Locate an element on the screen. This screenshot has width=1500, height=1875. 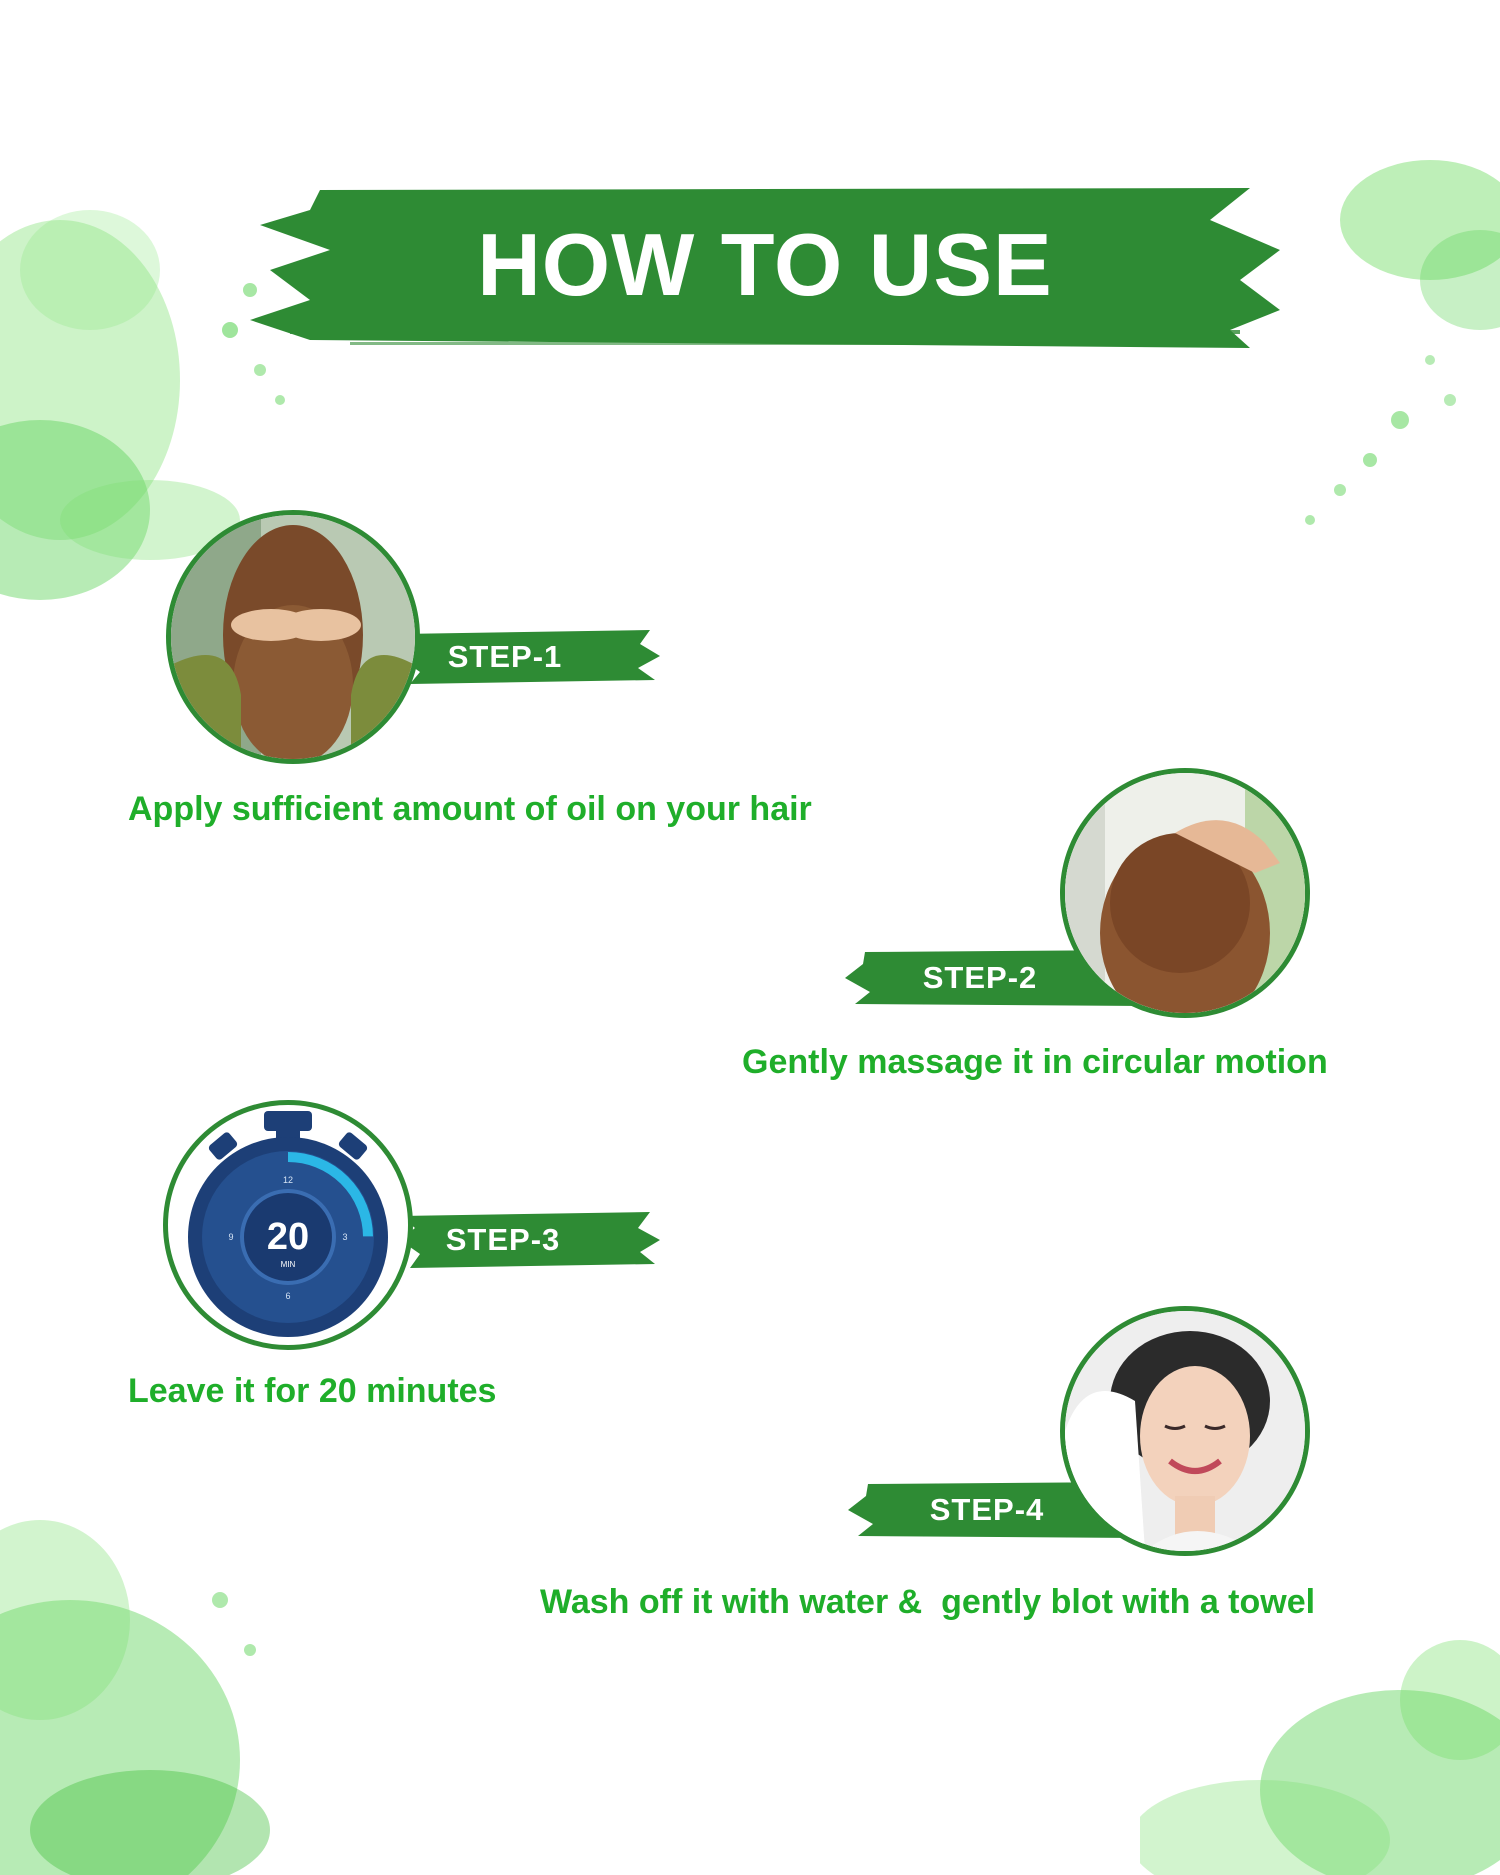
timer-unit: MIN is located at coordinates (288, 1264).